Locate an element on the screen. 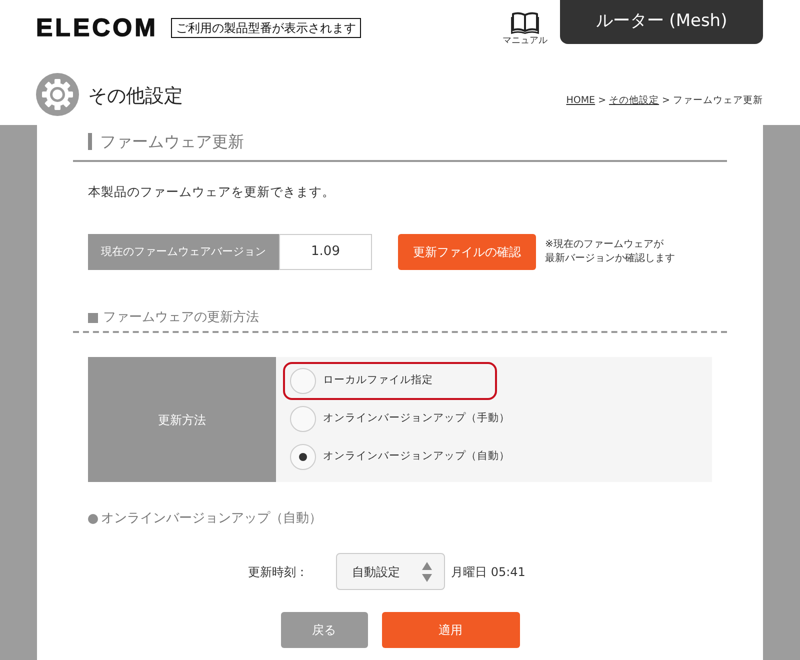 Image resolution: width=800 pixels, height=660 pixels. page-title: その他設定 is located at coordinates (135, 96).